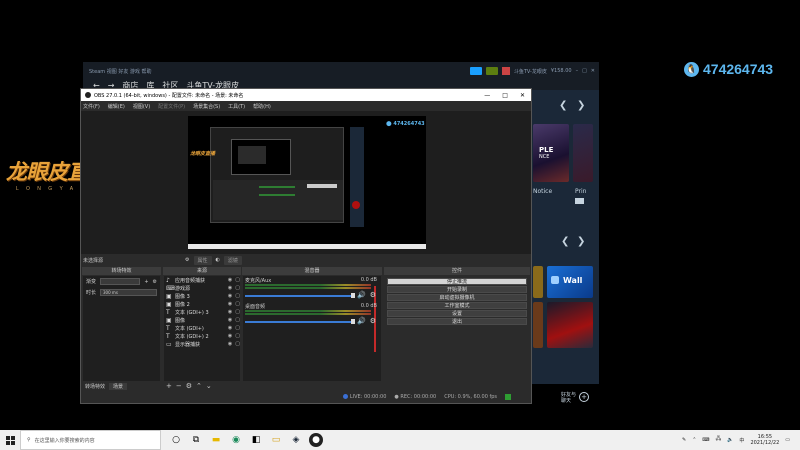 Image resolution: width=800 pixels, height=450 pixels. What do you see at coordinates (568, 398) in the screenshot?
I see `friends-chat-label: 好友与 聊天` at bounding box center [568, 398].